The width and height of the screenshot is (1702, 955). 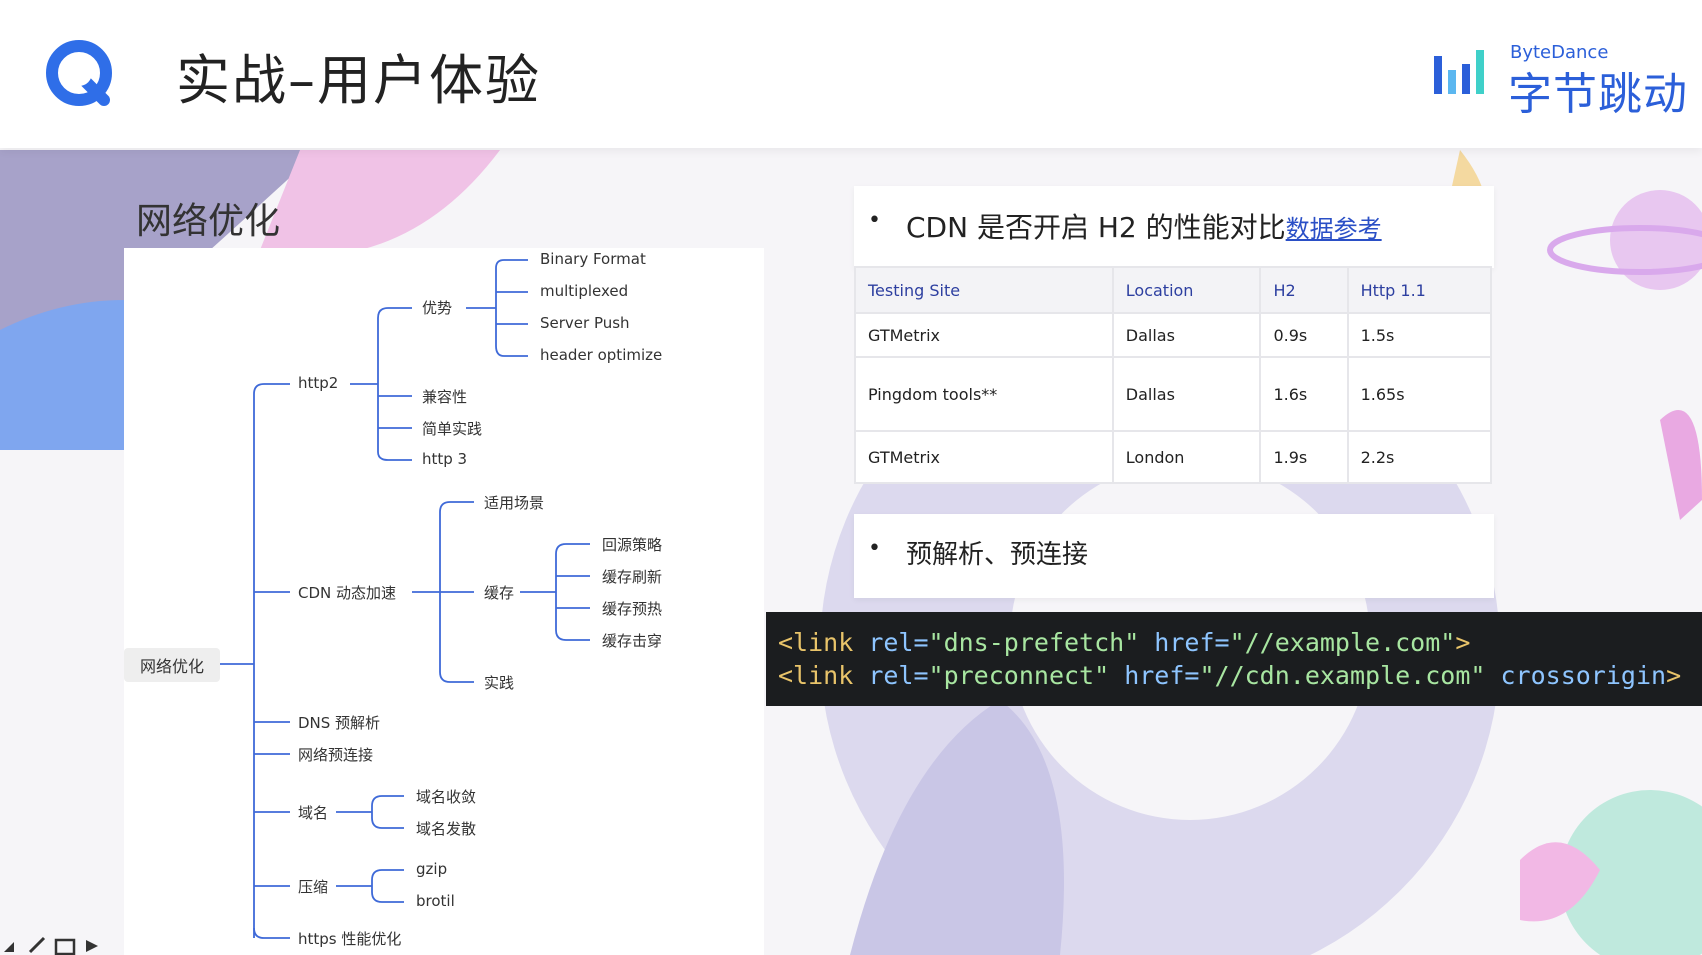 I want to click on node-dns: DNS 预解析, so click(x=339, y=723).